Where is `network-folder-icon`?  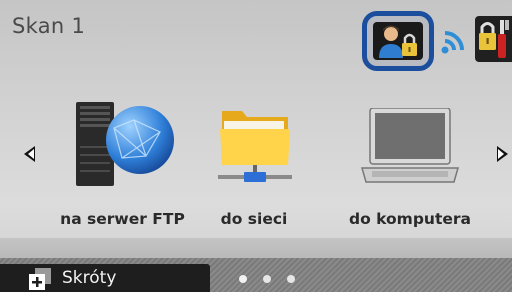
network-folder-icon is located at coordinates (255, 146).